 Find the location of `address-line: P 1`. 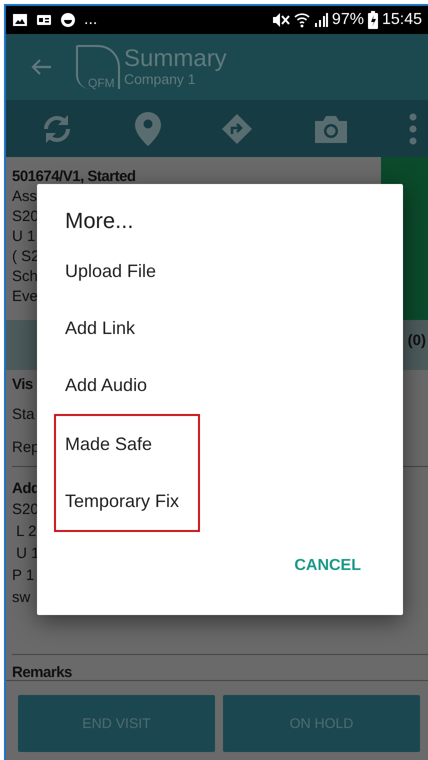

address-line: P 1 is located at coordinates (23, 576).